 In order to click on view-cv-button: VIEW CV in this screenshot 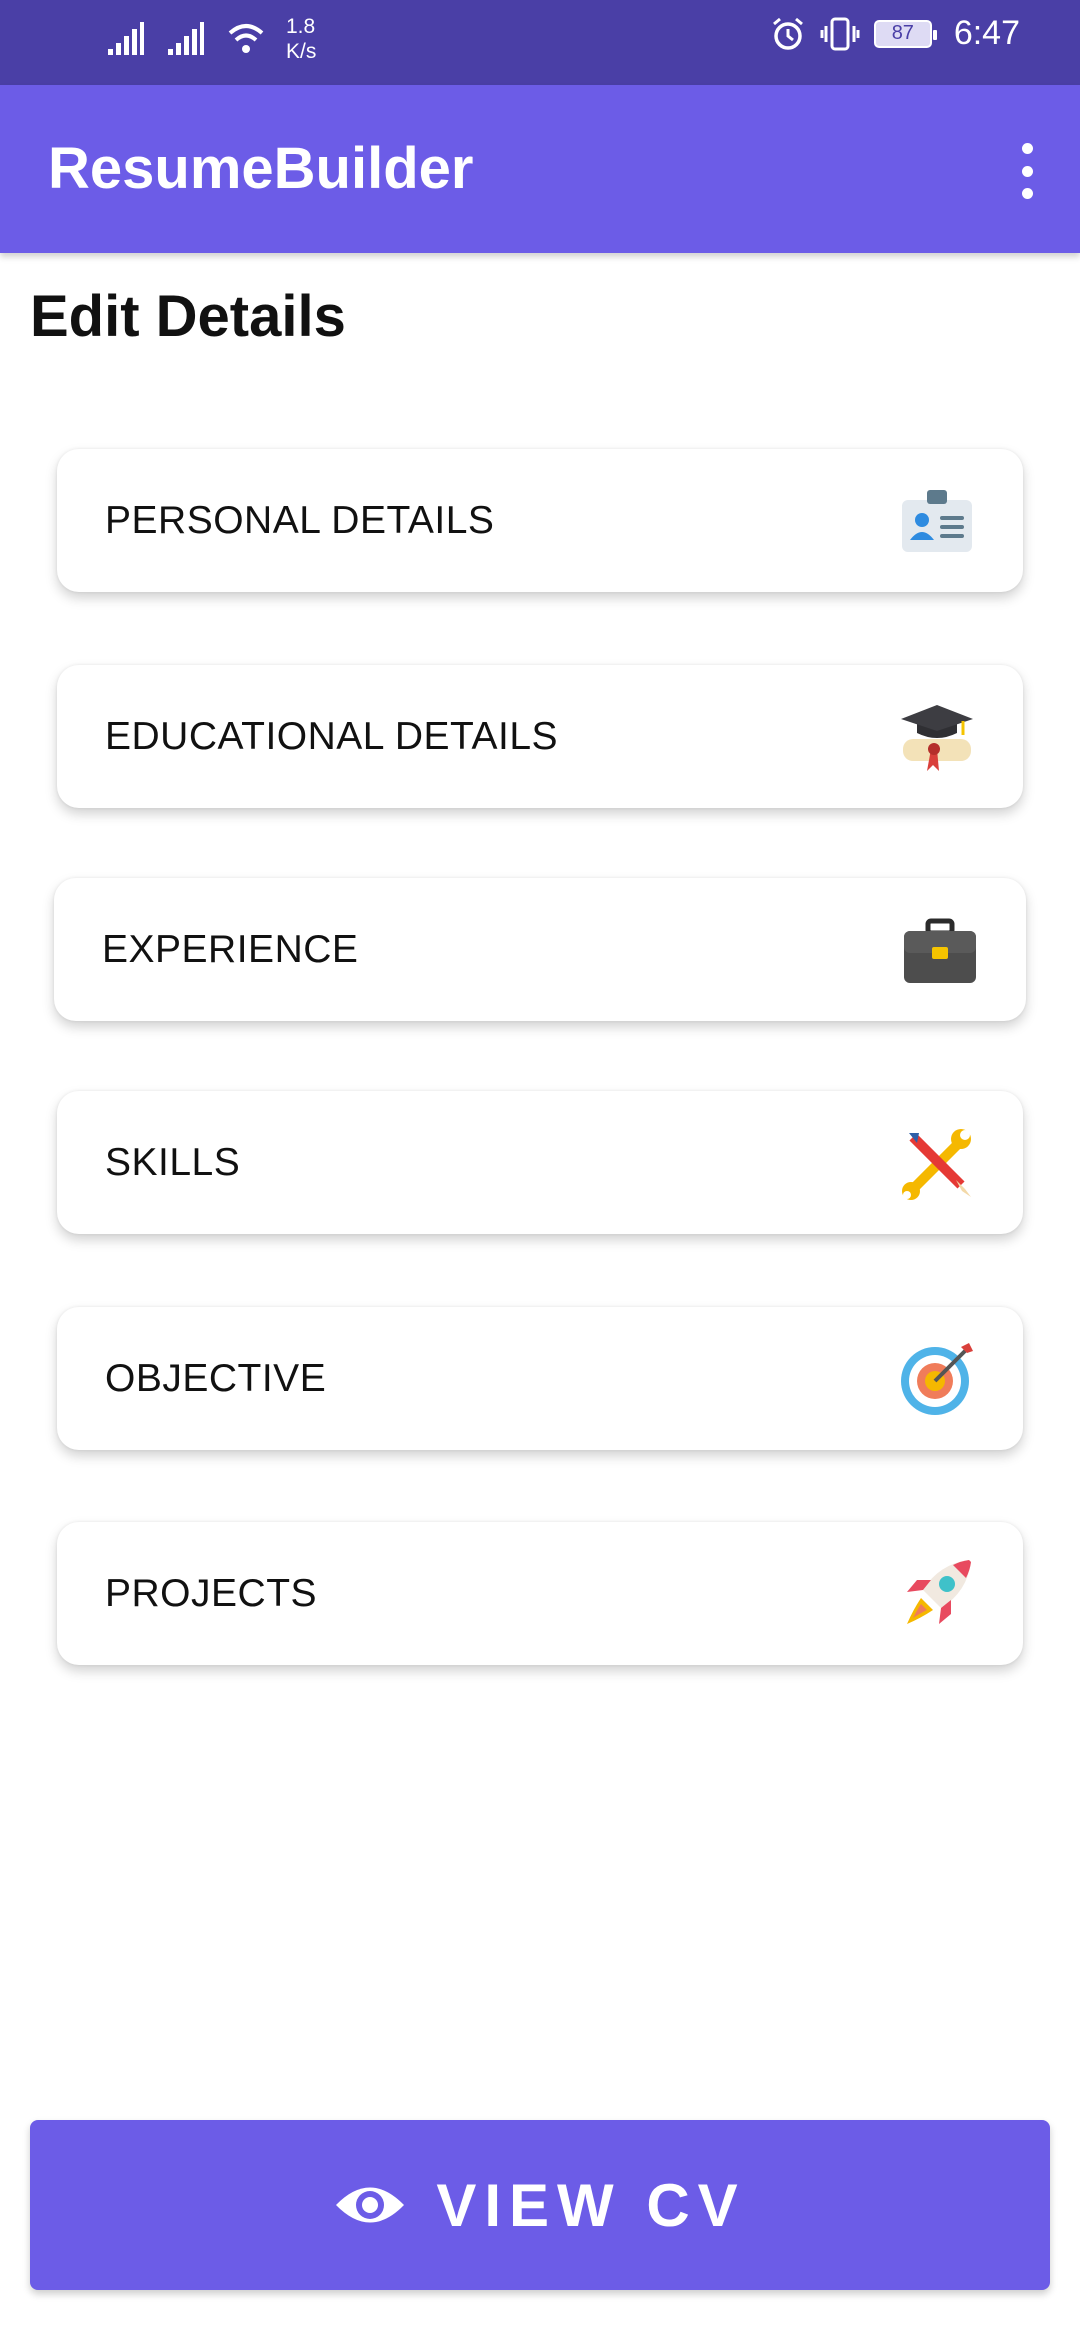, I will do `click(540, 2205)`.